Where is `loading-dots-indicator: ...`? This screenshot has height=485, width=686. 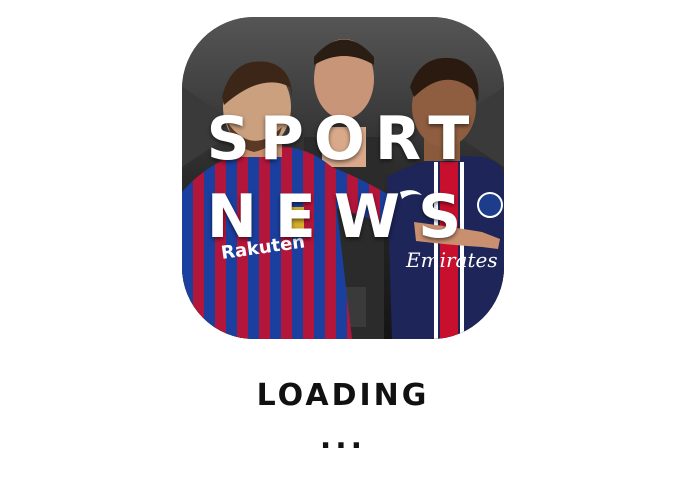 loading-dots-indicator: ... is located at coordinates (343, 438).